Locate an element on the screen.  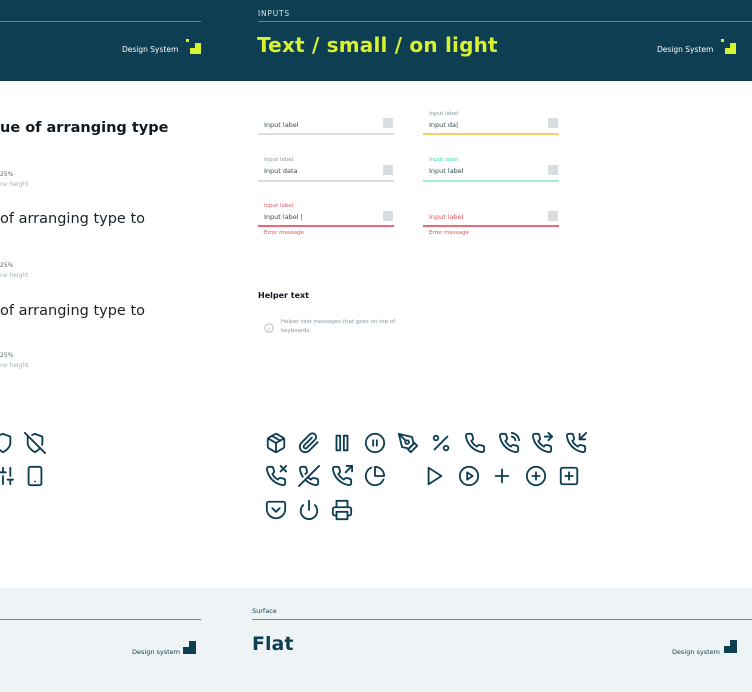
phone-off-icon is located at coordinates (309, 476).